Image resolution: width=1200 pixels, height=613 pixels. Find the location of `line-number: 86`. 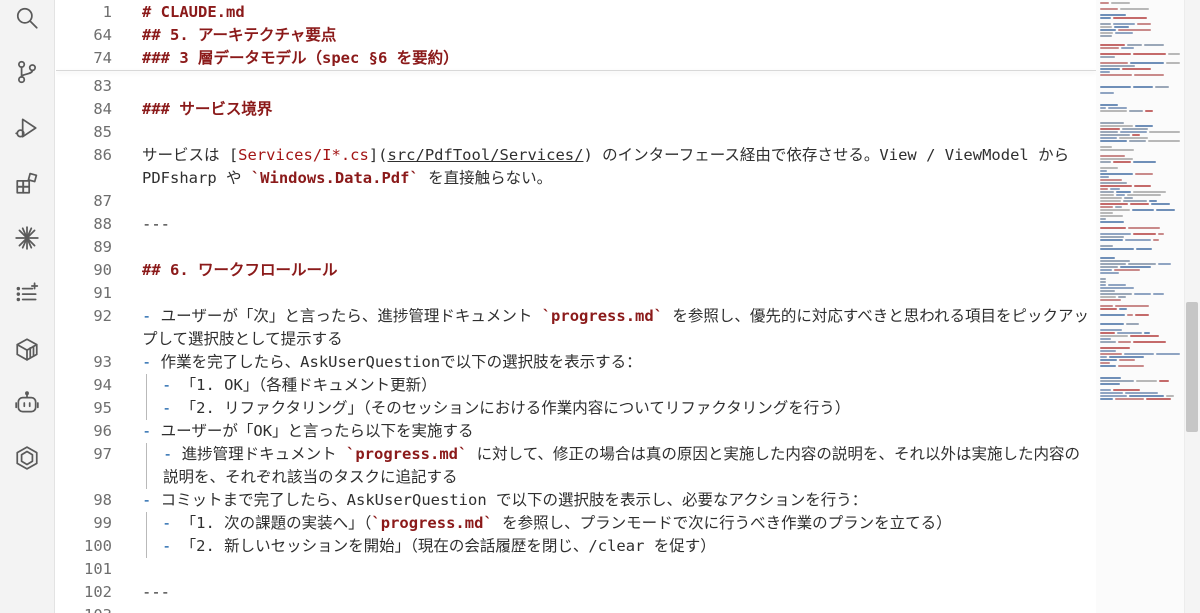

line-number: 86 is located at coordinates (102, 155).